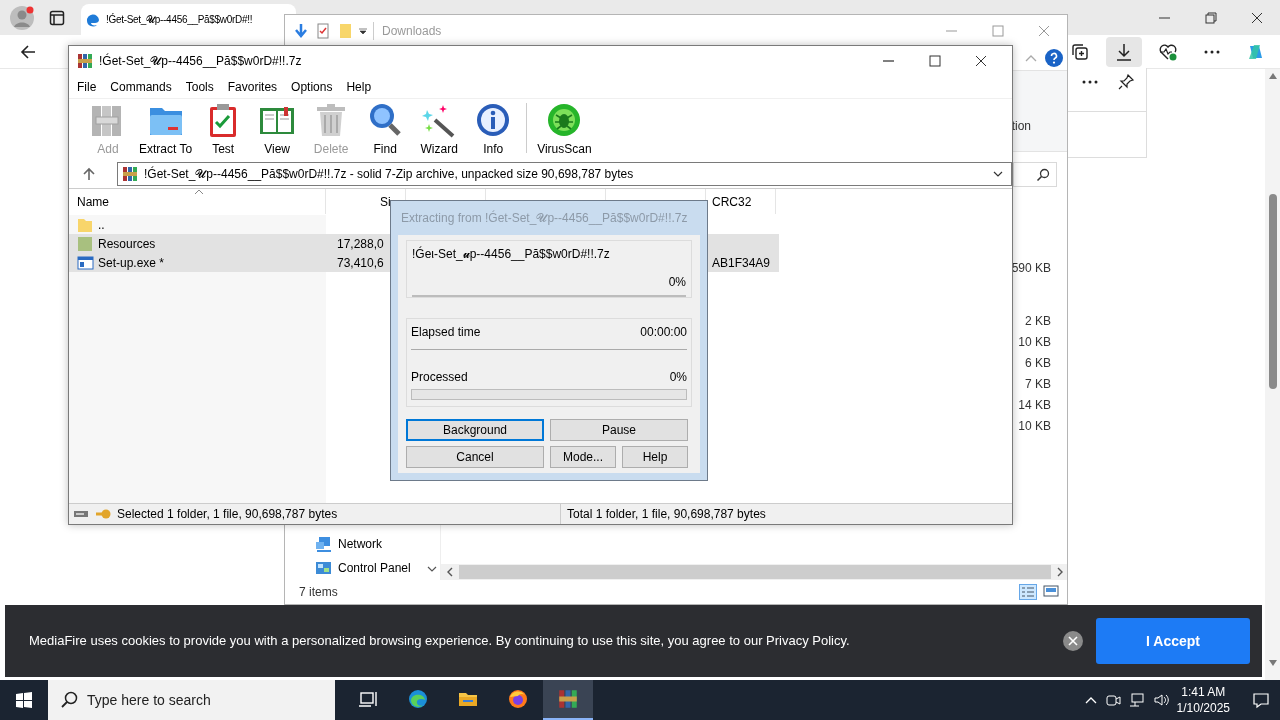  Describe the element at coordinates (1038, 321) in the screenshot. I see `file-size: 2 KB` at that location.